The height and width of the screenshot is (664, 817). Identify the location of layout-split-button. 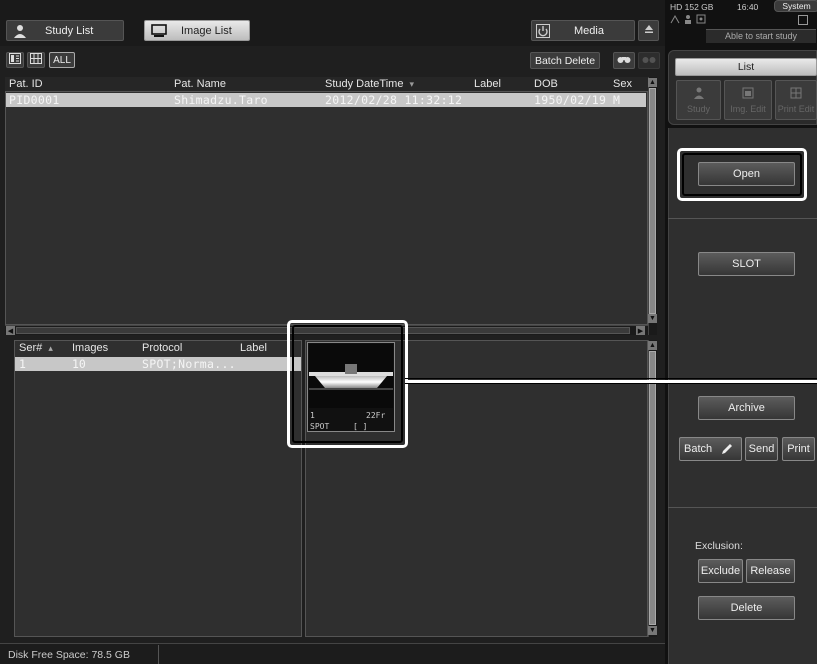
(15, 60).